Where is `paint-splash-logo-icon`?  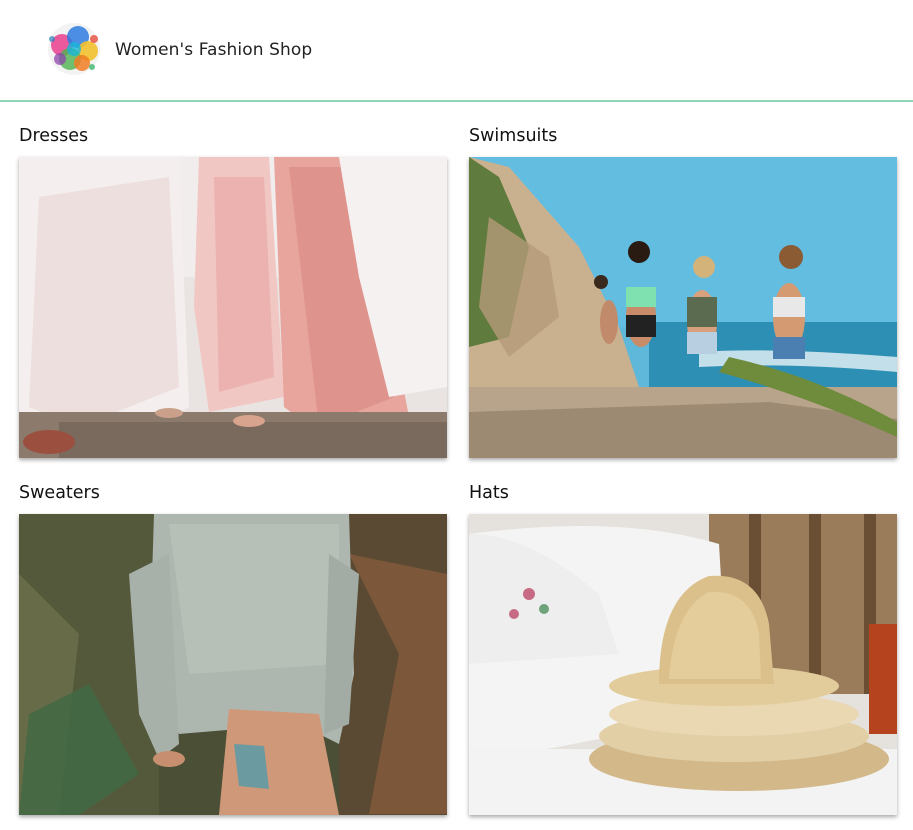 paint-splash-logo-icon is located at coordinates (74, 49).